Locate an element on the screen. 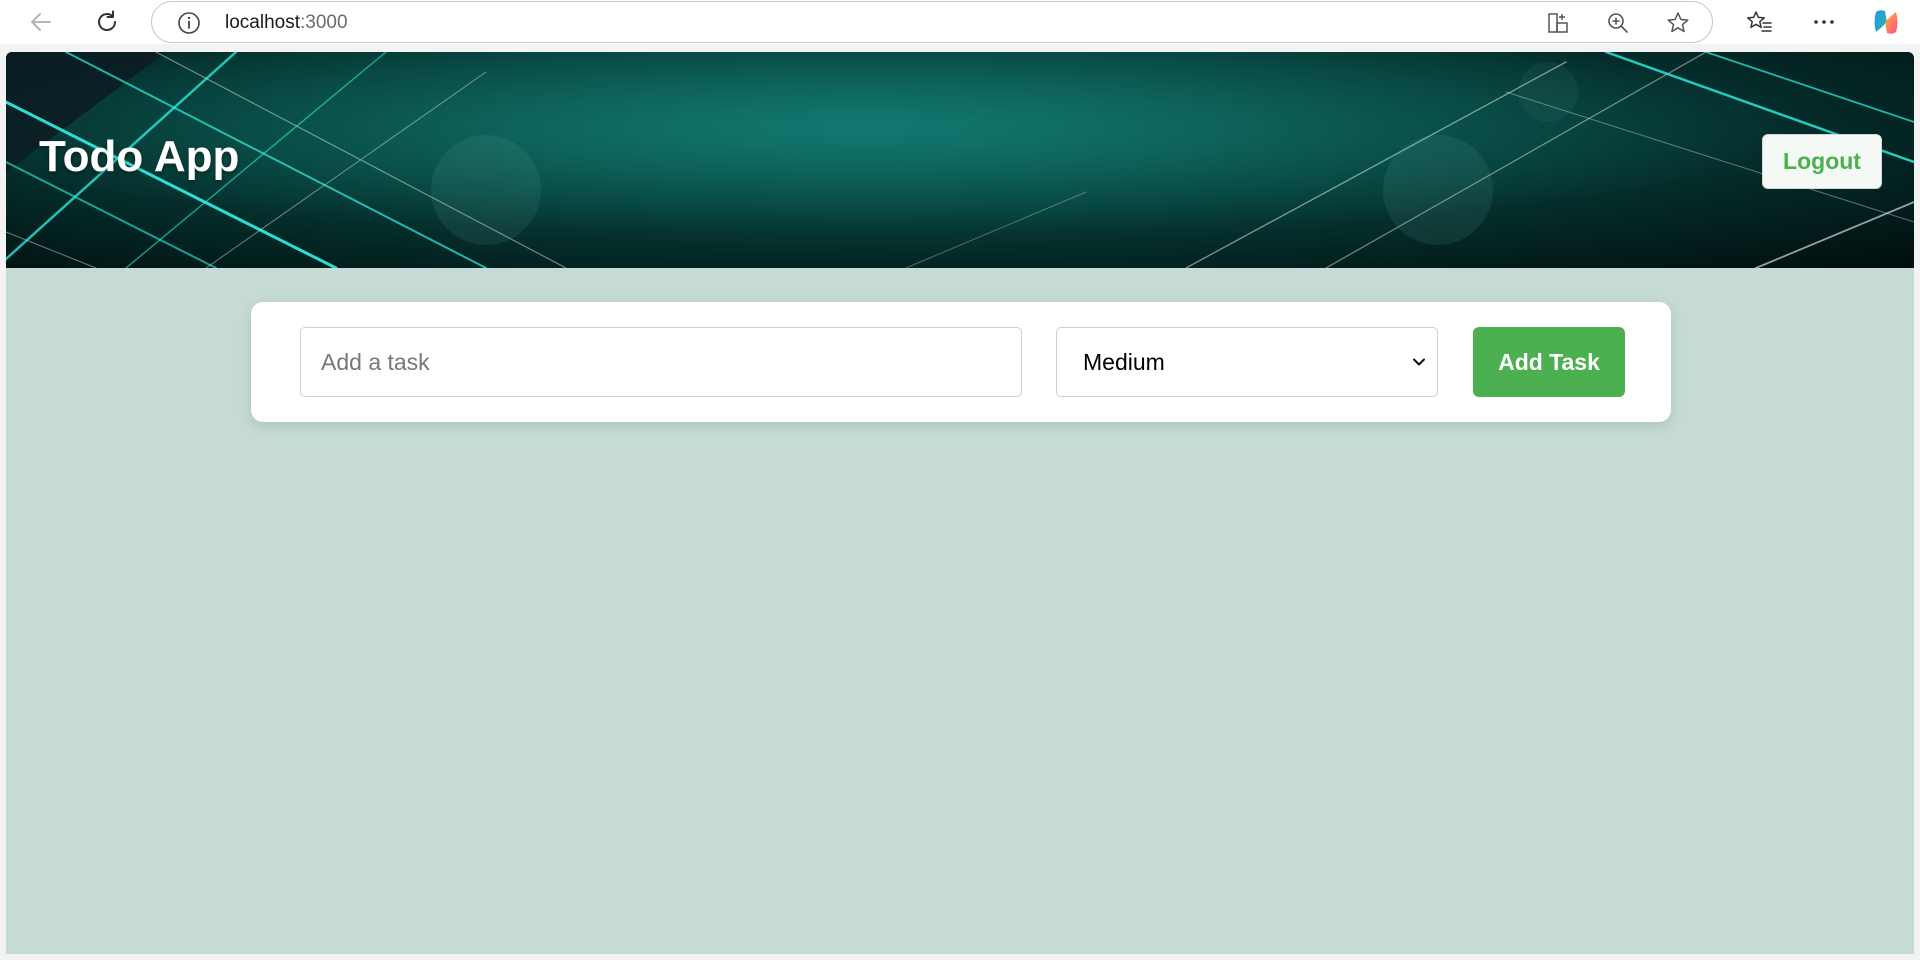 The height and width of the screenshot is (960, 1920). zoom-button is located at coordinates (1618, 23).